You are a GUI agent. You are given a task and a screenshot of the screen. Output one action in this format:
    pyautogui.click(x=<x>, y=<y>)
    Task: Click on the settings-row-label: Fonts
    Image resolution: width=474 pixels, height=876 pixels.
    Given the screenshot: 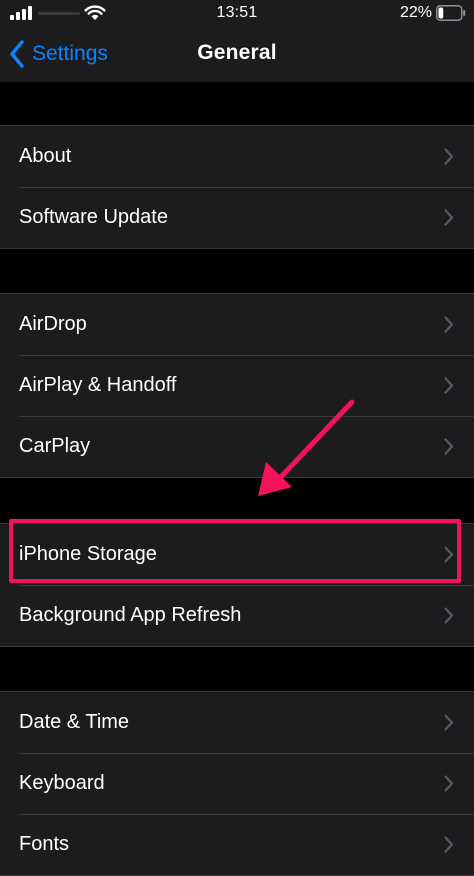 What is the action you would take?
    pyautogui.click(x=44, y=844)
    